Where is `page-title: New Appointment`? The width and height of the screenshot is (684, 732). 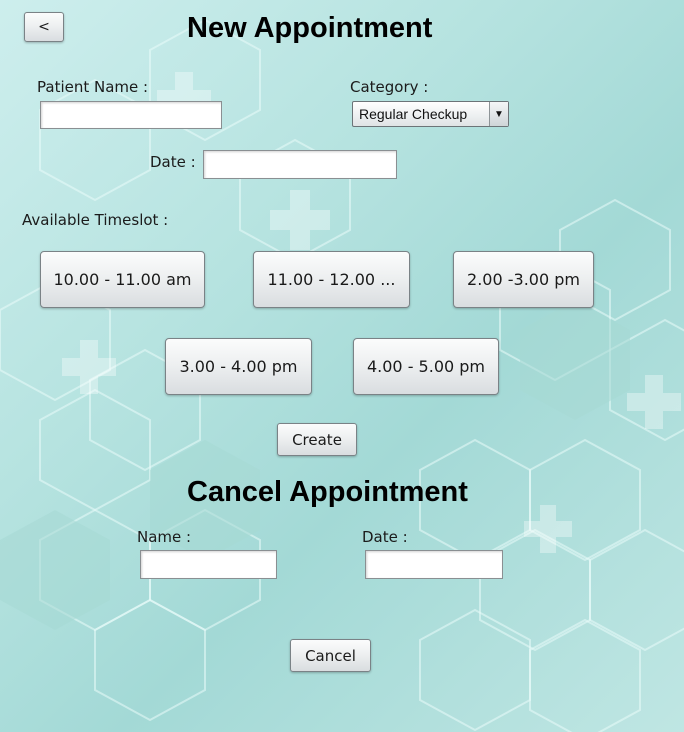 page-title: New Appointment is located at coordinates (310, 28).